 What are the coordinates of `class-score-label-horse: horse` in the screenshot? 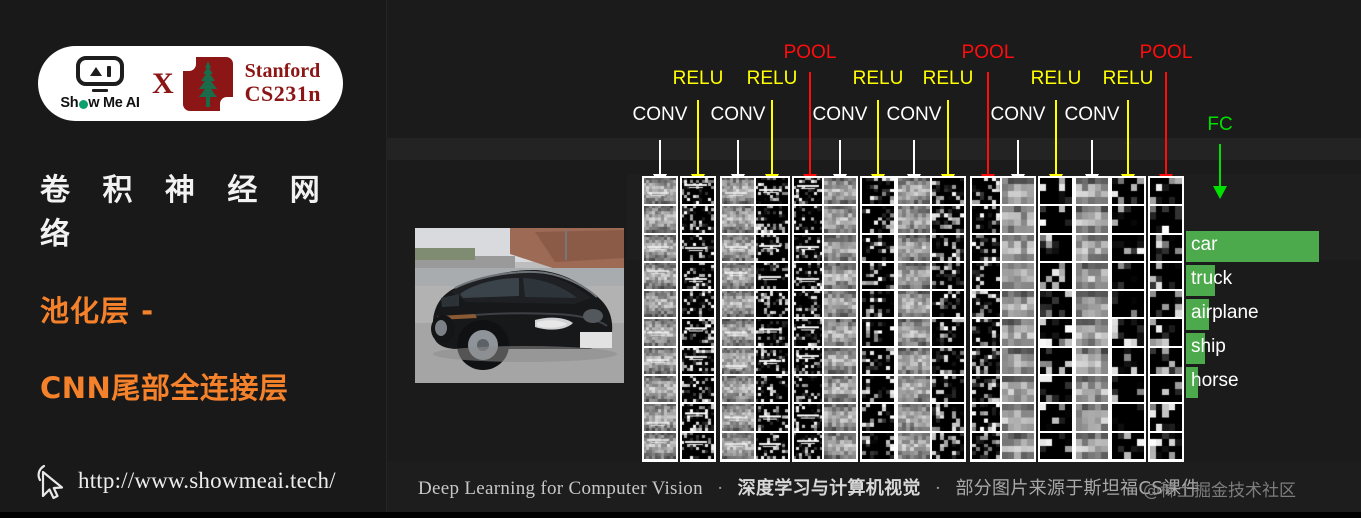 It's located at (1215, 380).